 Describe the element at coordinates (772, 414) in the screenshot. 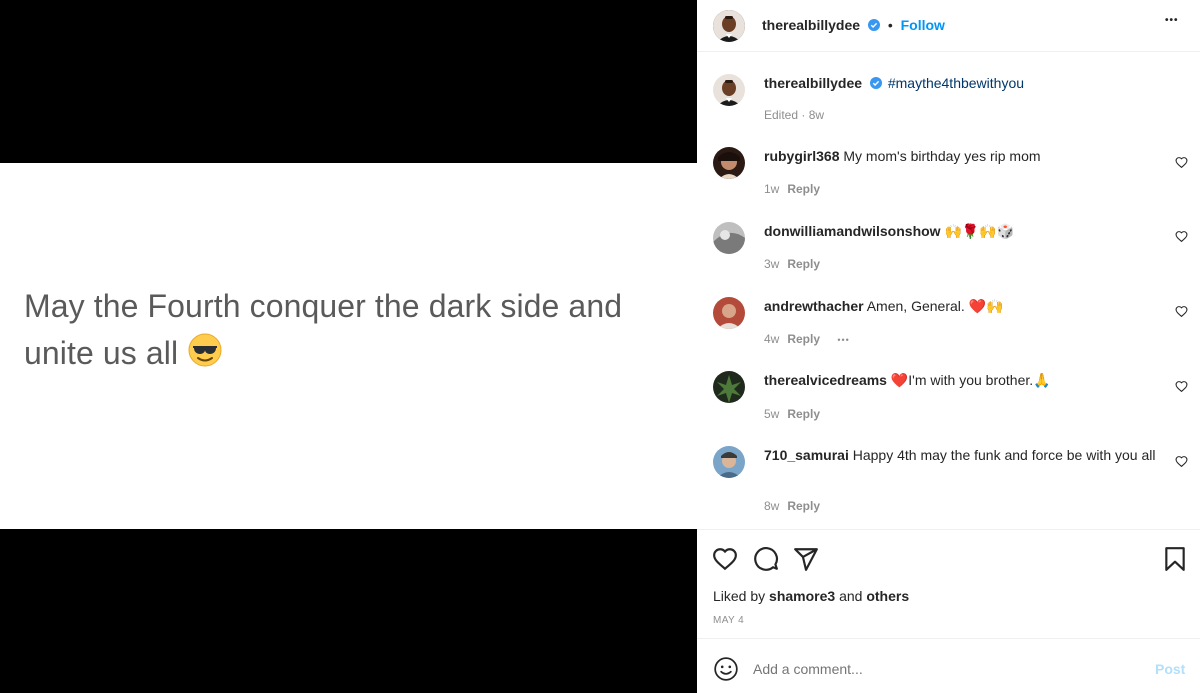

I see `comment-time: 5w` at that location.